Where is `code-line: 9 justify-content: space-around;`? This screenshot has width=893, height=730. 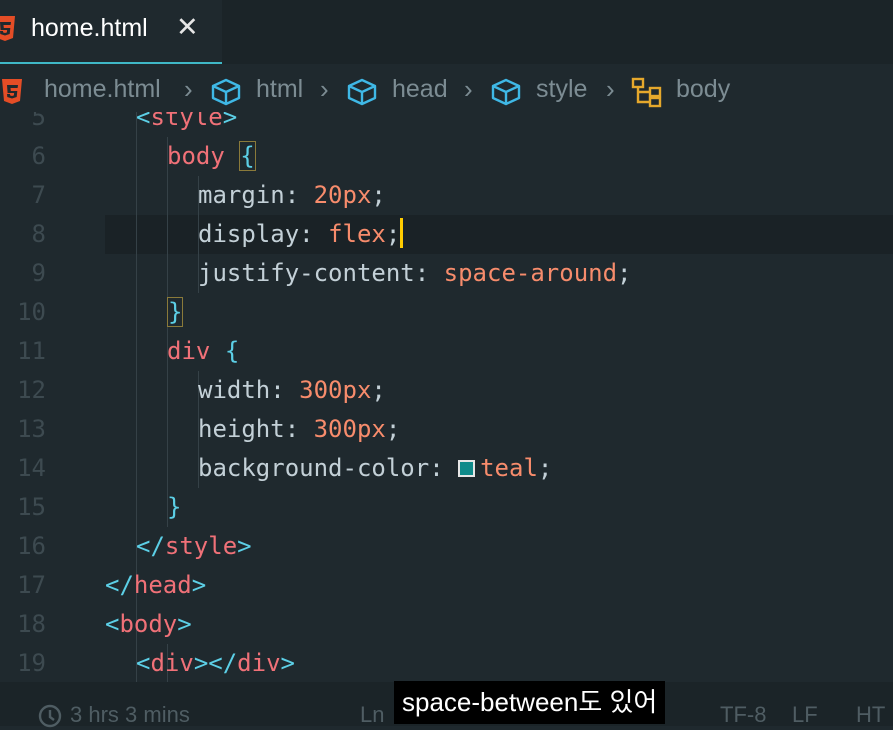 code-line: 9 justify-content: space-around; is located at coordinates (446, 273).